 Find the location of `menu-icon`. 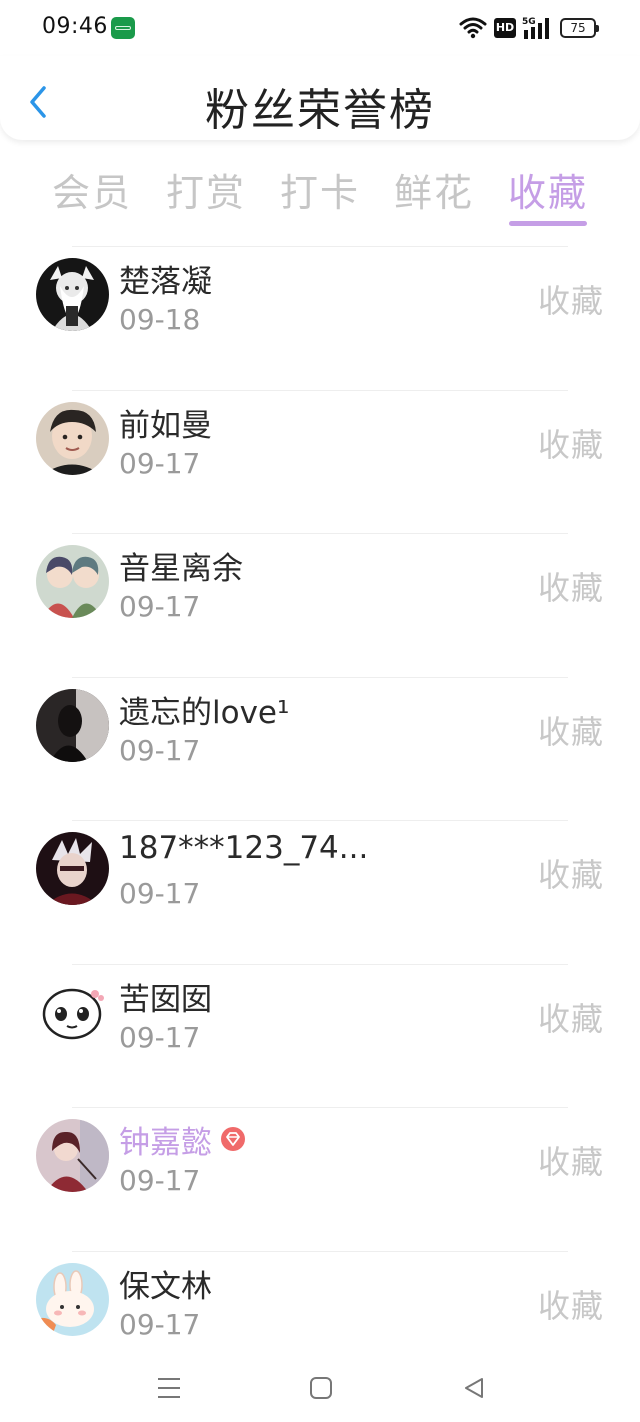

menu-icon is located at coordinates (169, 1388).